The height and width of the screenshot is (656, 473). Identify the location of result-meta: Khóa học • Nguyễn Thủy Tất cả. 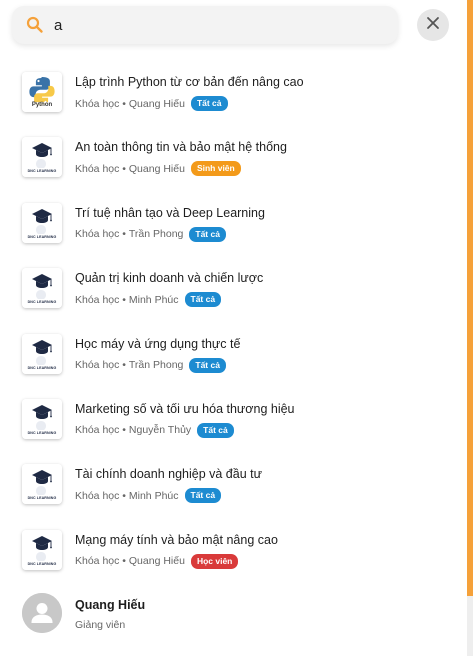
(154, 430).